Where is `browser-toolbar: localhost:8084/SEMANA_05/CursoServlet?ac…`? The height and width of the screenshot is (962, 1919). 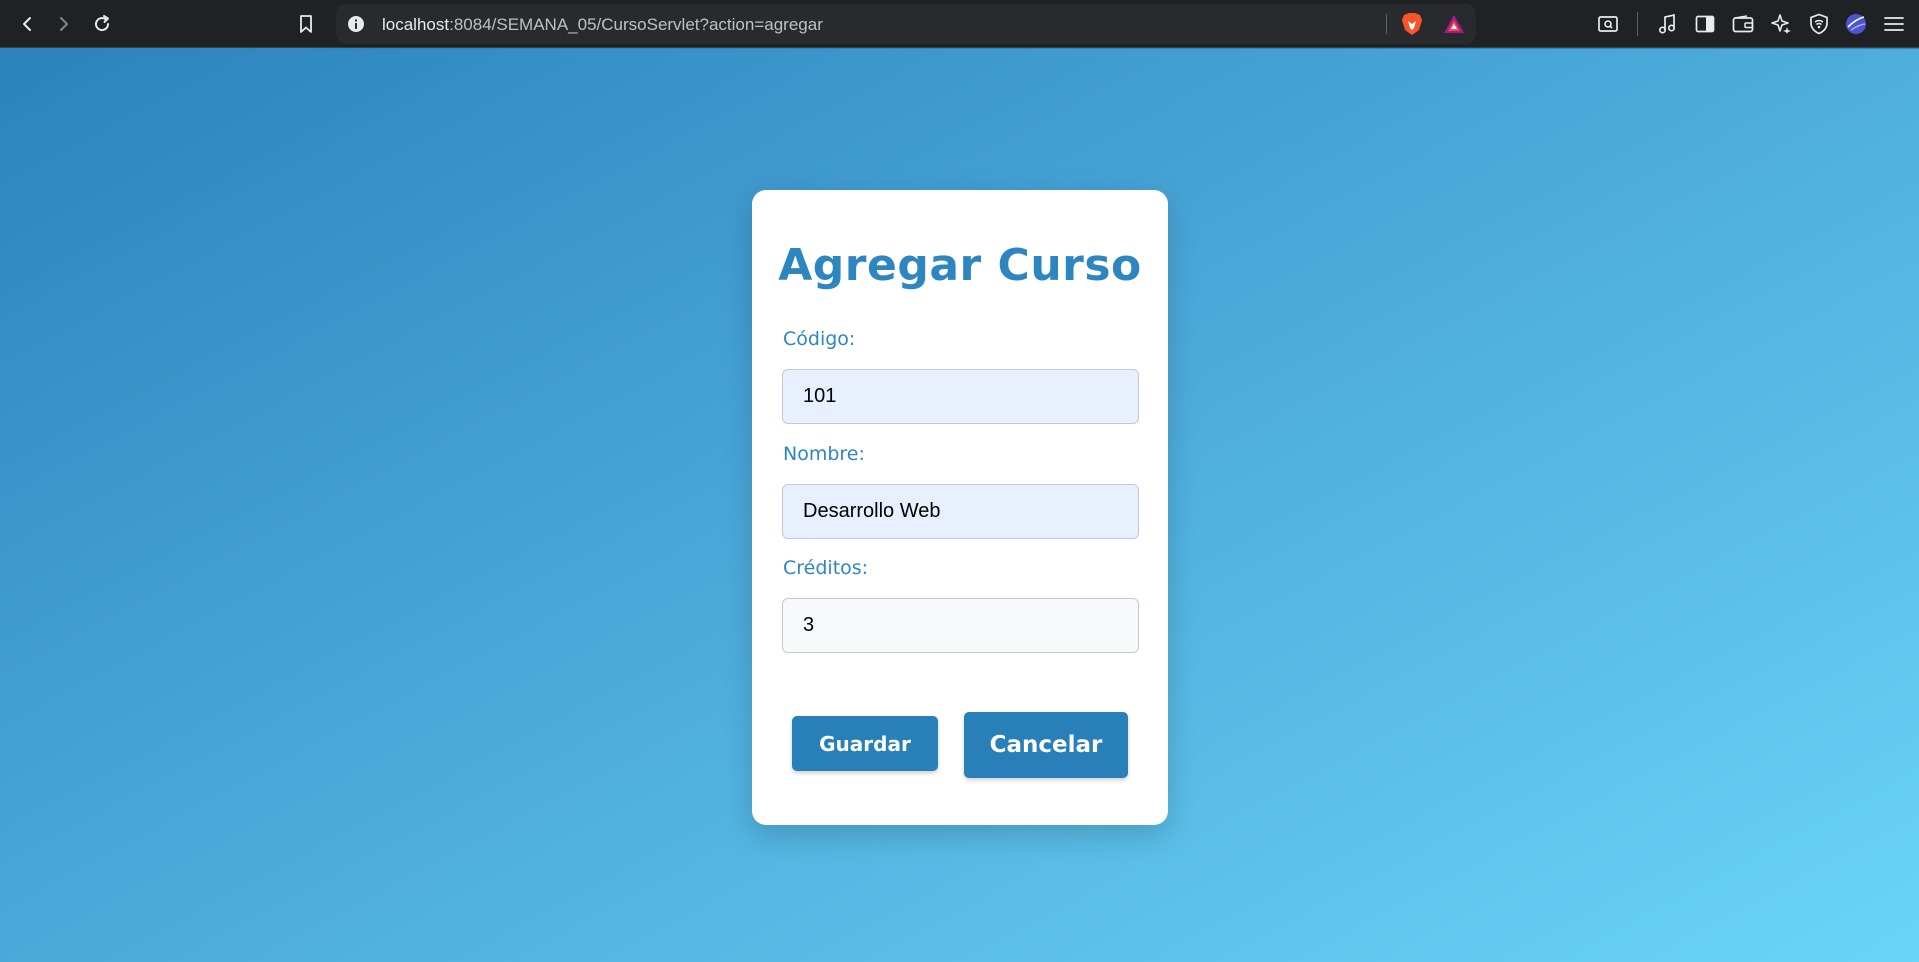 browser-toolbar: localhost:8084/SEMANA_05/CursoServlet?ac… is located at coordinates (959, 24).